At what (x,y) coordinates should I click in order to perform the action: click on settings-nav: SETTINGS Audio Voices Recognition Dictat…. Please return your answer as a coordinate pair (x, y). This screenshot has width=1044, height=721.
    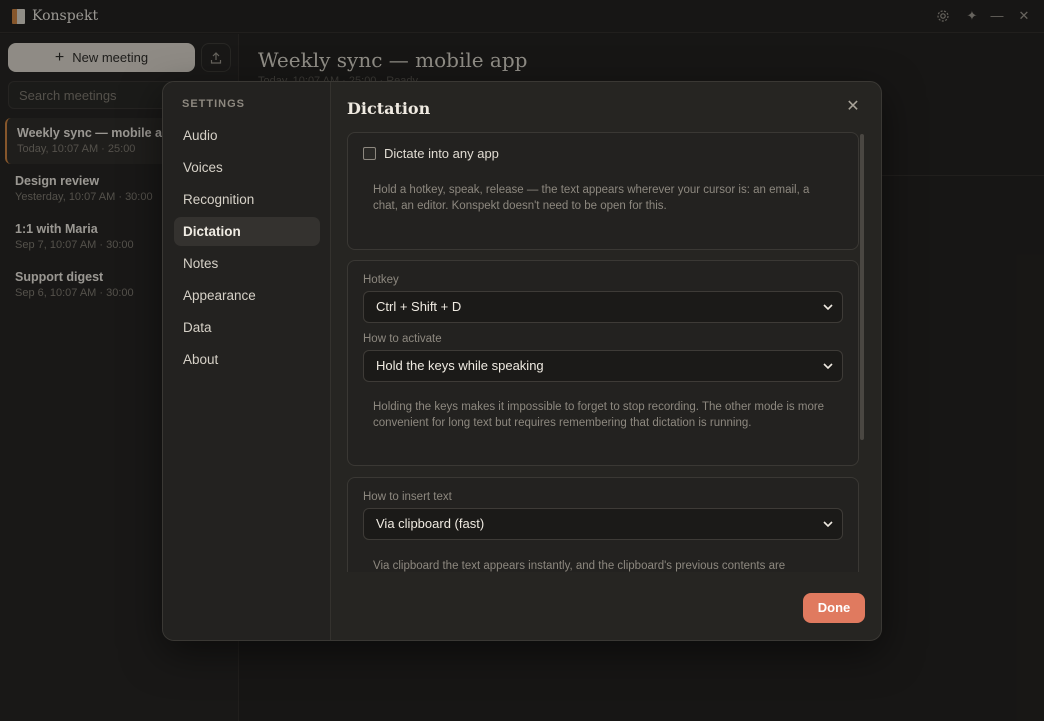
    Looking at the image, I should click on (247, 361).